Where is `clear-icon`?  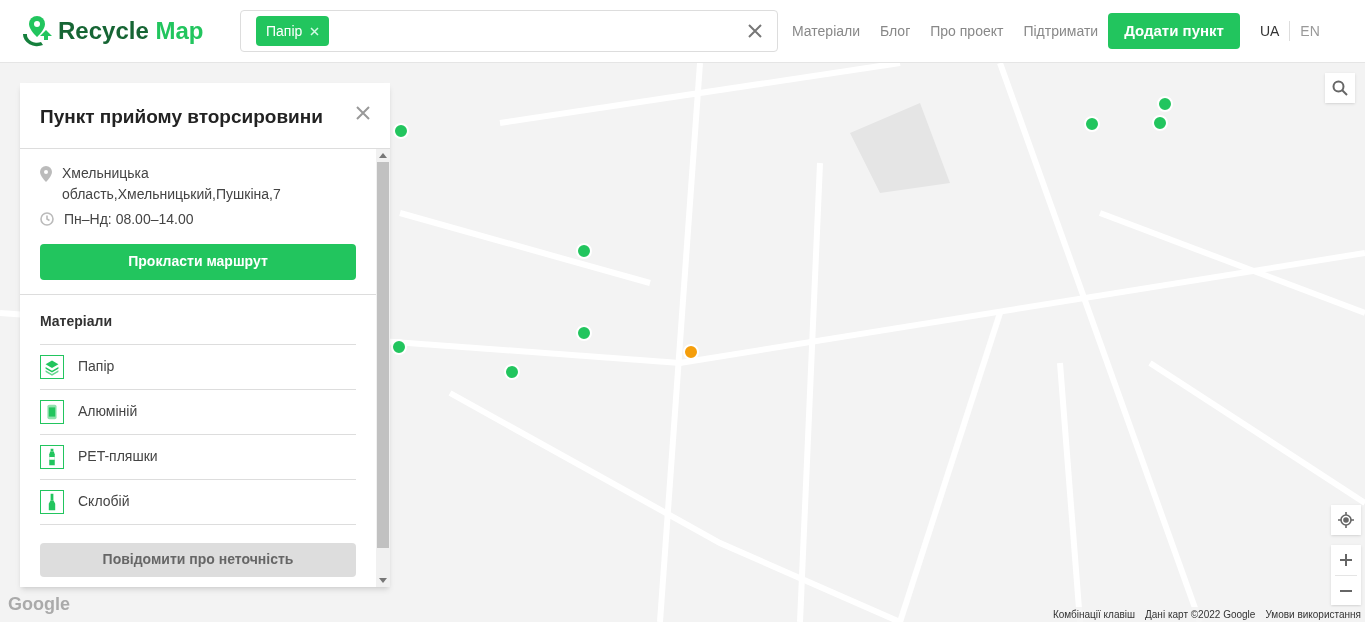 clear-icon is located at coordinates (755, 31).